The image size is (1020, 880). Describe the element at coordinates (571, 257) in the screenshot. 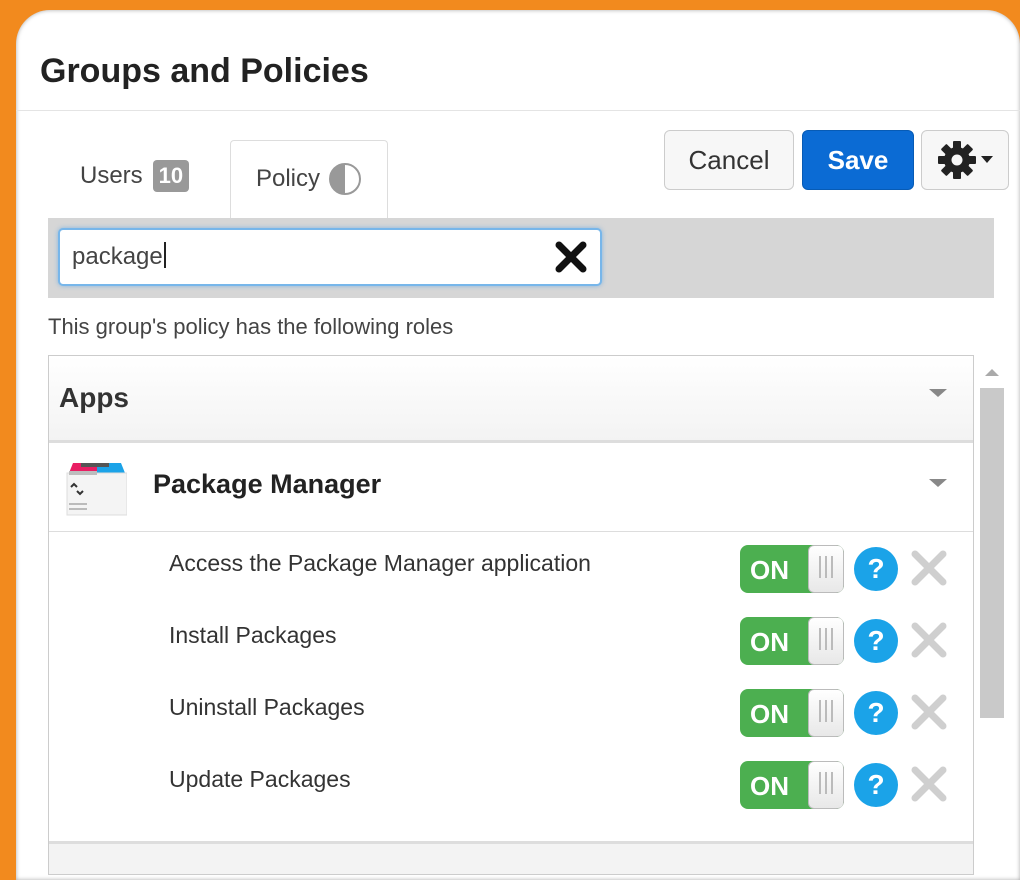

I see `clear-search-icon` at that location.